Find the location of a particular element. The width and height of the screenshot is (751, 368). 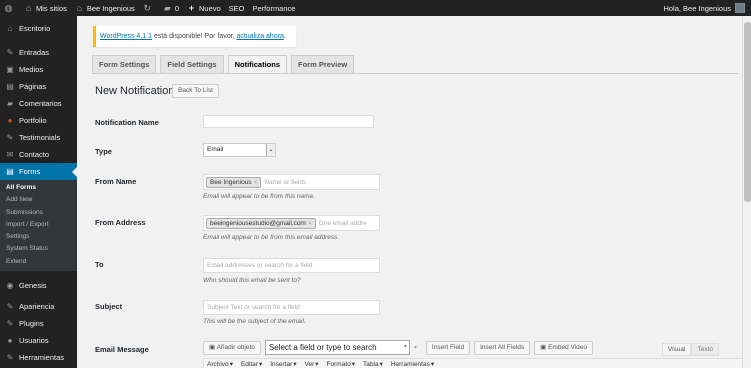

submenu-import-export: Import / Export is located at coordinates (38, 225).